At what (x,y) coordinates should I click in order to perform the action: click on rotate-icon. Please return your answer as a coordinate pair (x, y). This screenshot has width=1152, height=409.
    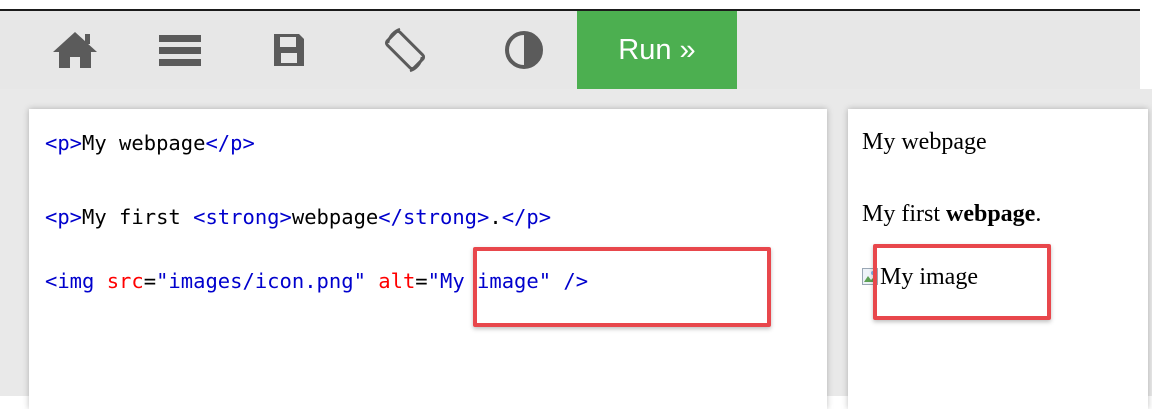
    Looking at the image, I should click on (405, 50).